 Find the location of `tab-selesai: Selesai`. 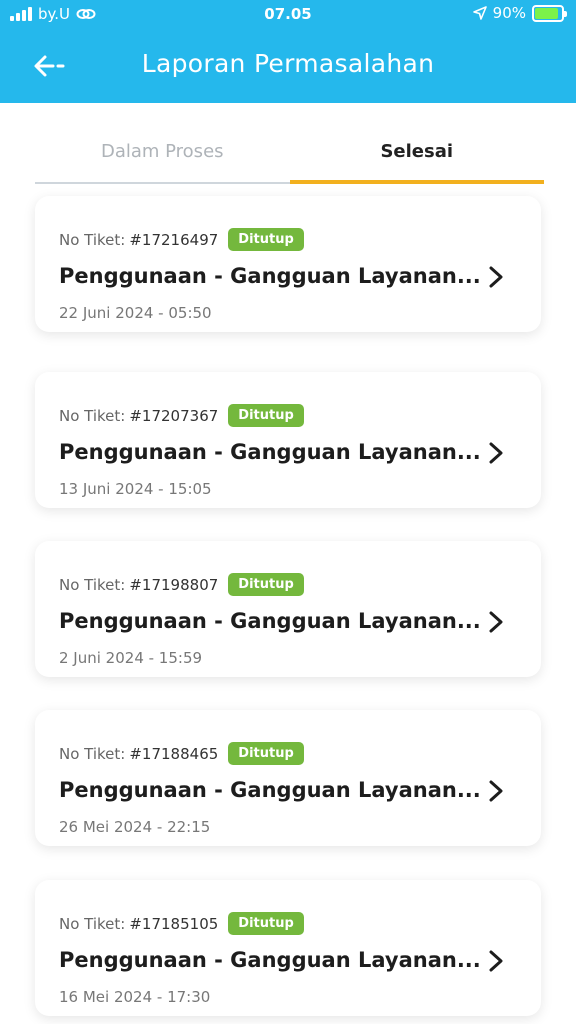

tab-selesai: Selesai is located at coordinates (416, 156).